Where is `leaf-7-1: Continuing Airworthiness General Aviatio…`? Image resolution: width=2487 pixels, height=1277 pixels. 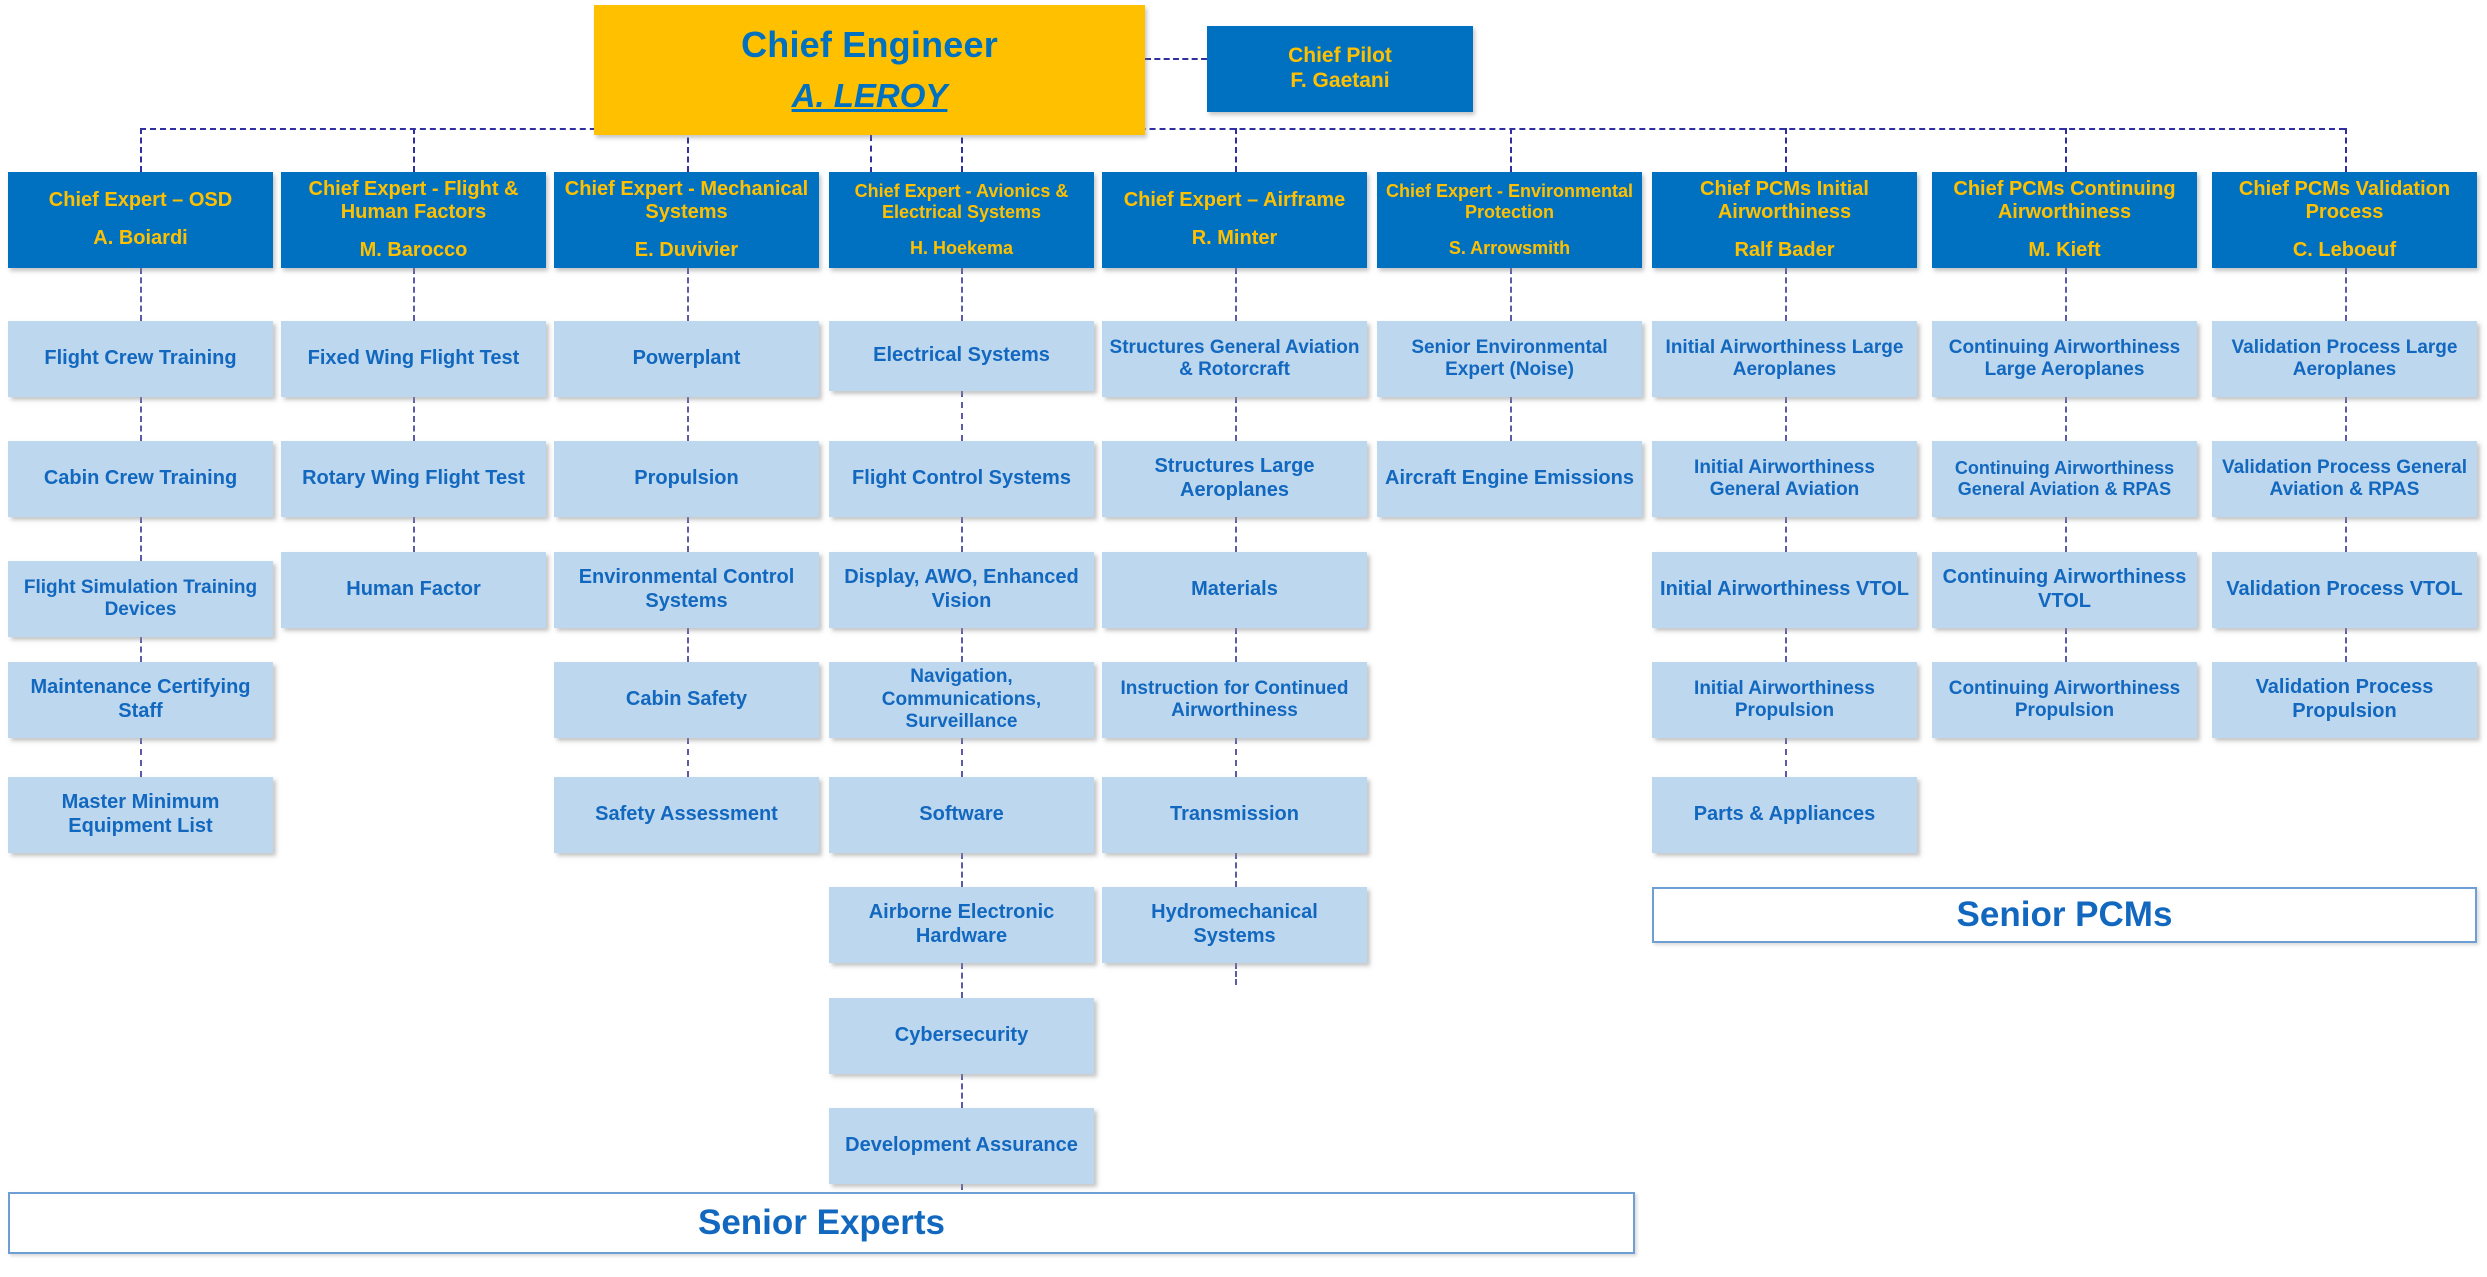 leaf-7-1: Continuing Airworthiness General Aviatio… is located at coordinates (2064, 479).